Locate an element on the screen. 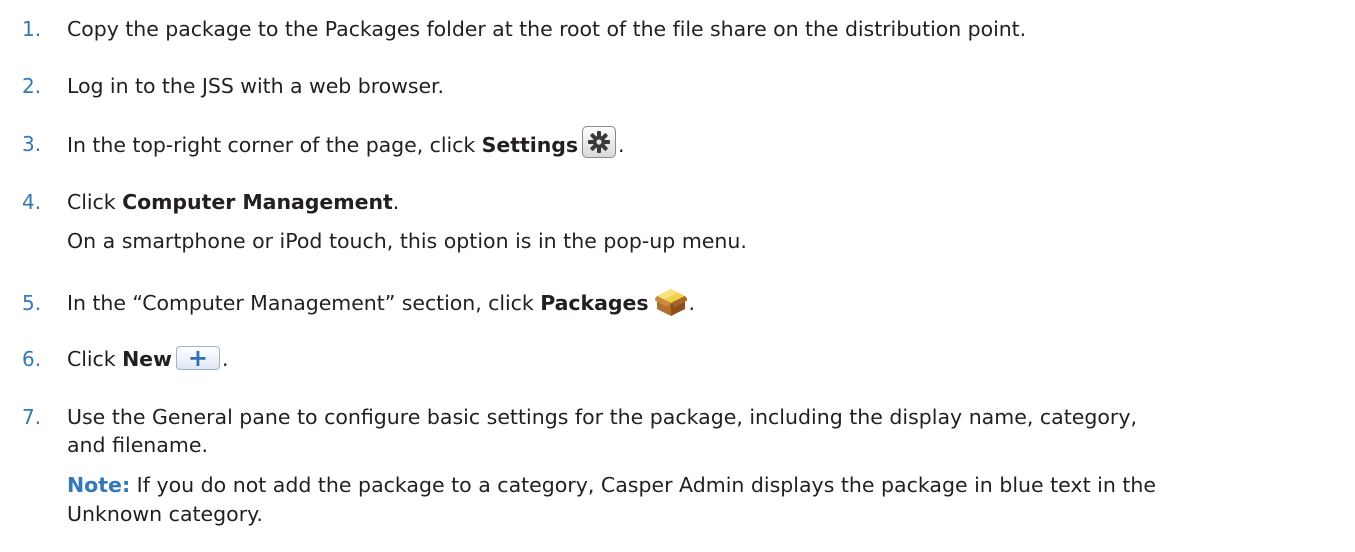  gear-icon is located at coordinates (599, 142).